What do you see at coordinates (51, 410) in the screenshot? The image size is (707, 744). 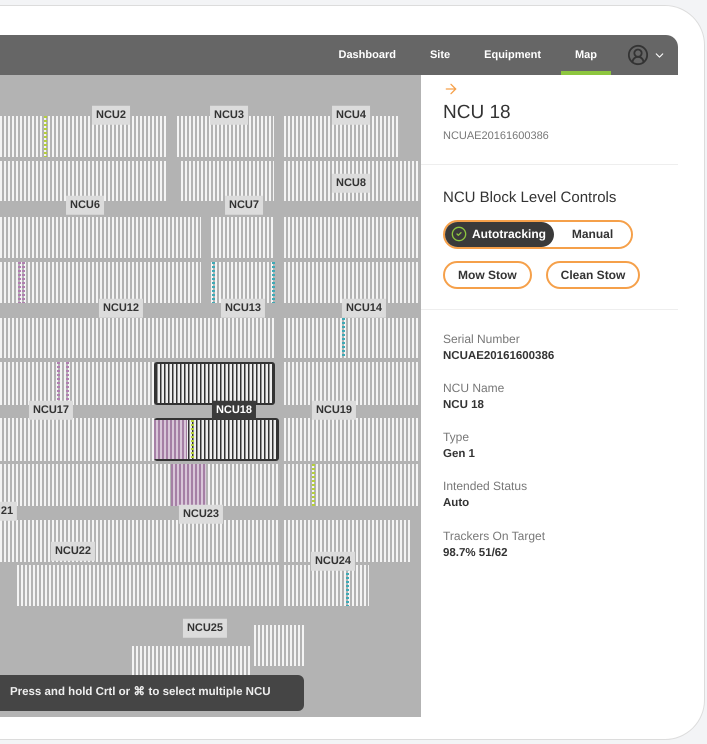 I see `ncu-label: NCU17` at bounding box center [51, 410].